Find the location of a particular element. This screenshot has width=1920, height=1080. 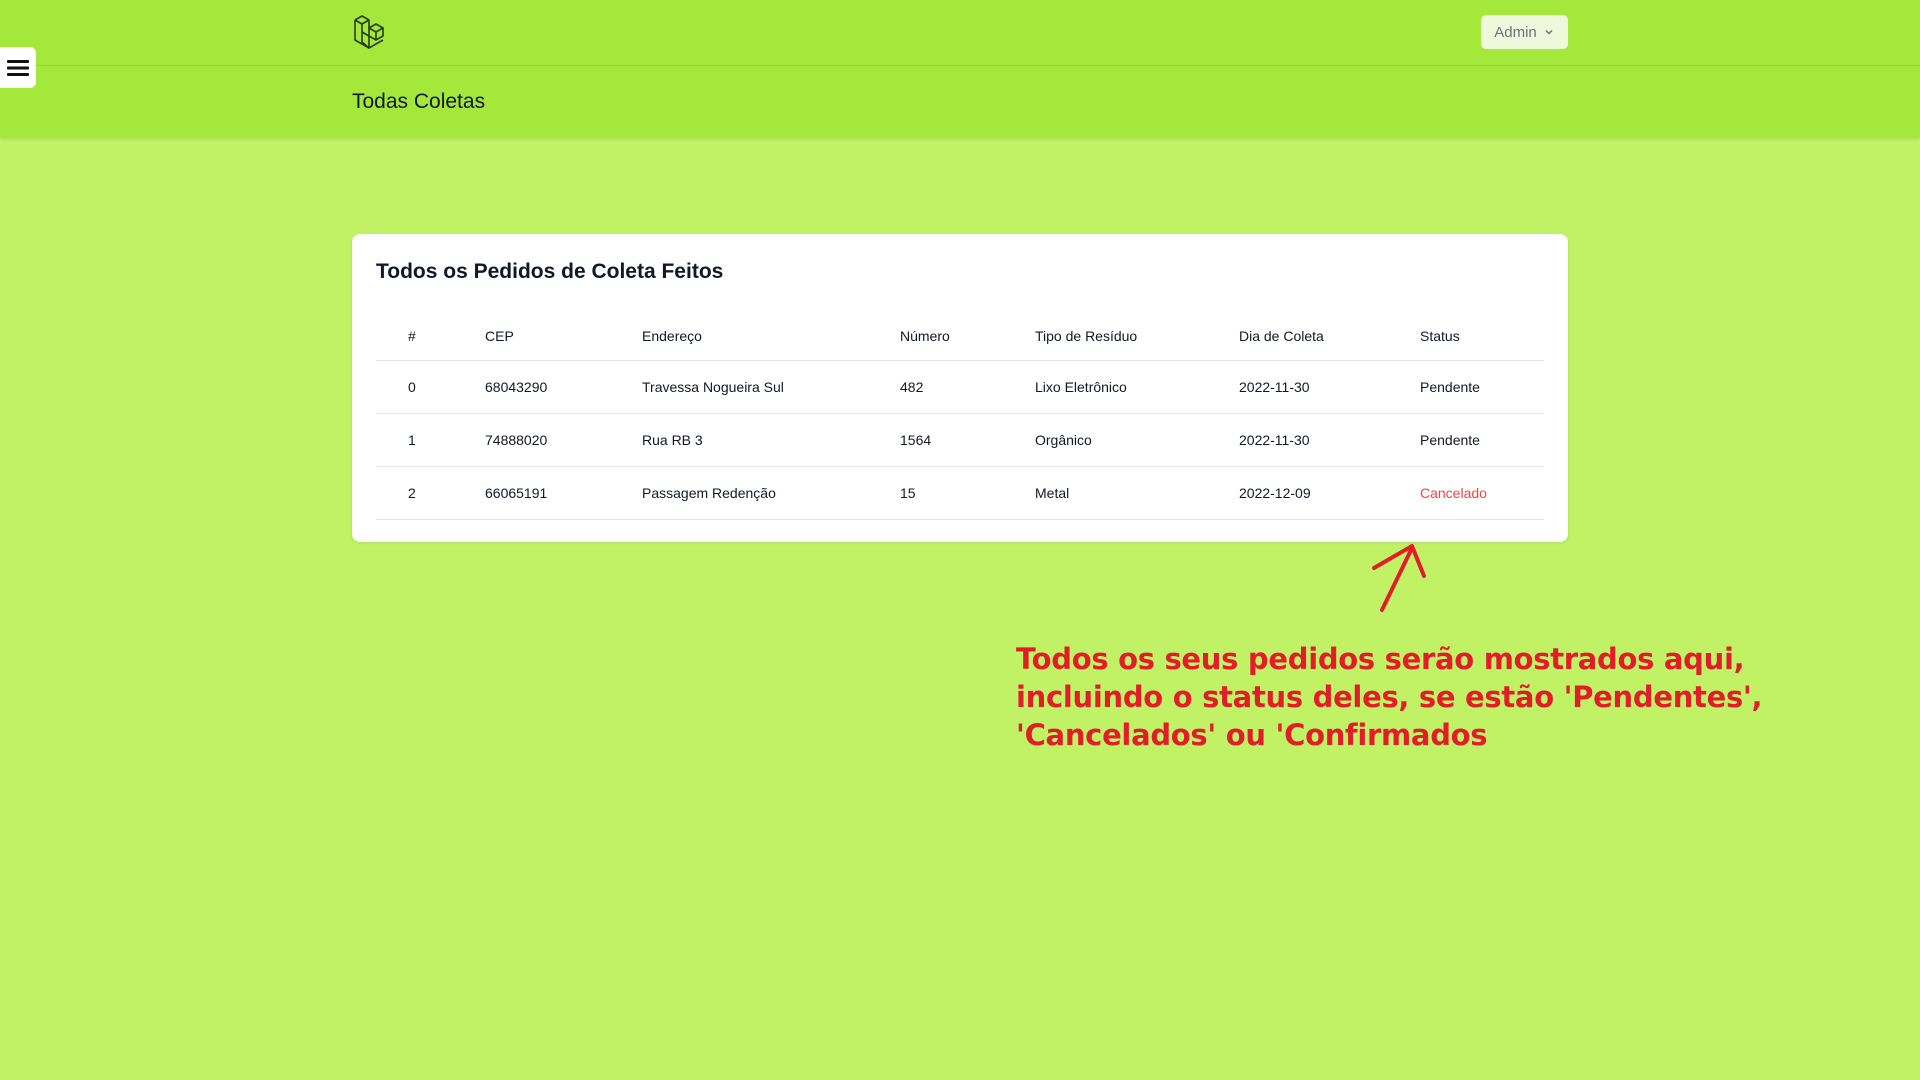

cell-number: 1564 is located at coordinates (967, 440).